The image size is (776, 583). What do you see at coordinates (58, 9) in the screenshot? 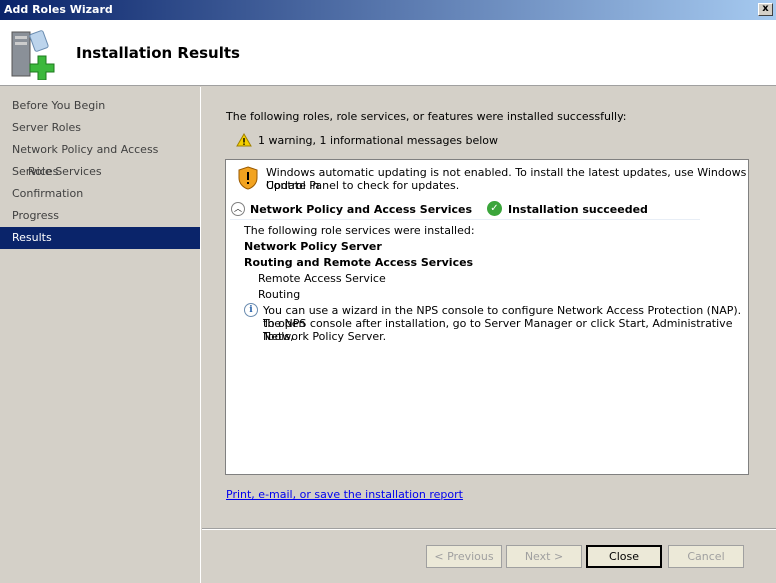
I see `window-title: Add Roles Wizard` at bounding box center [58, 9].